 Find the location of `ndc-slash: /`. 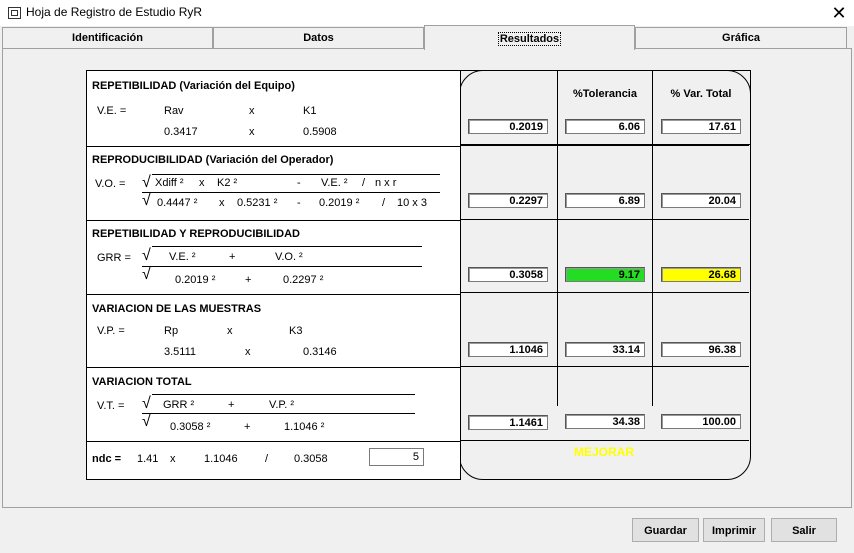

ndc-slash: / is located at coordinates (267, 459).